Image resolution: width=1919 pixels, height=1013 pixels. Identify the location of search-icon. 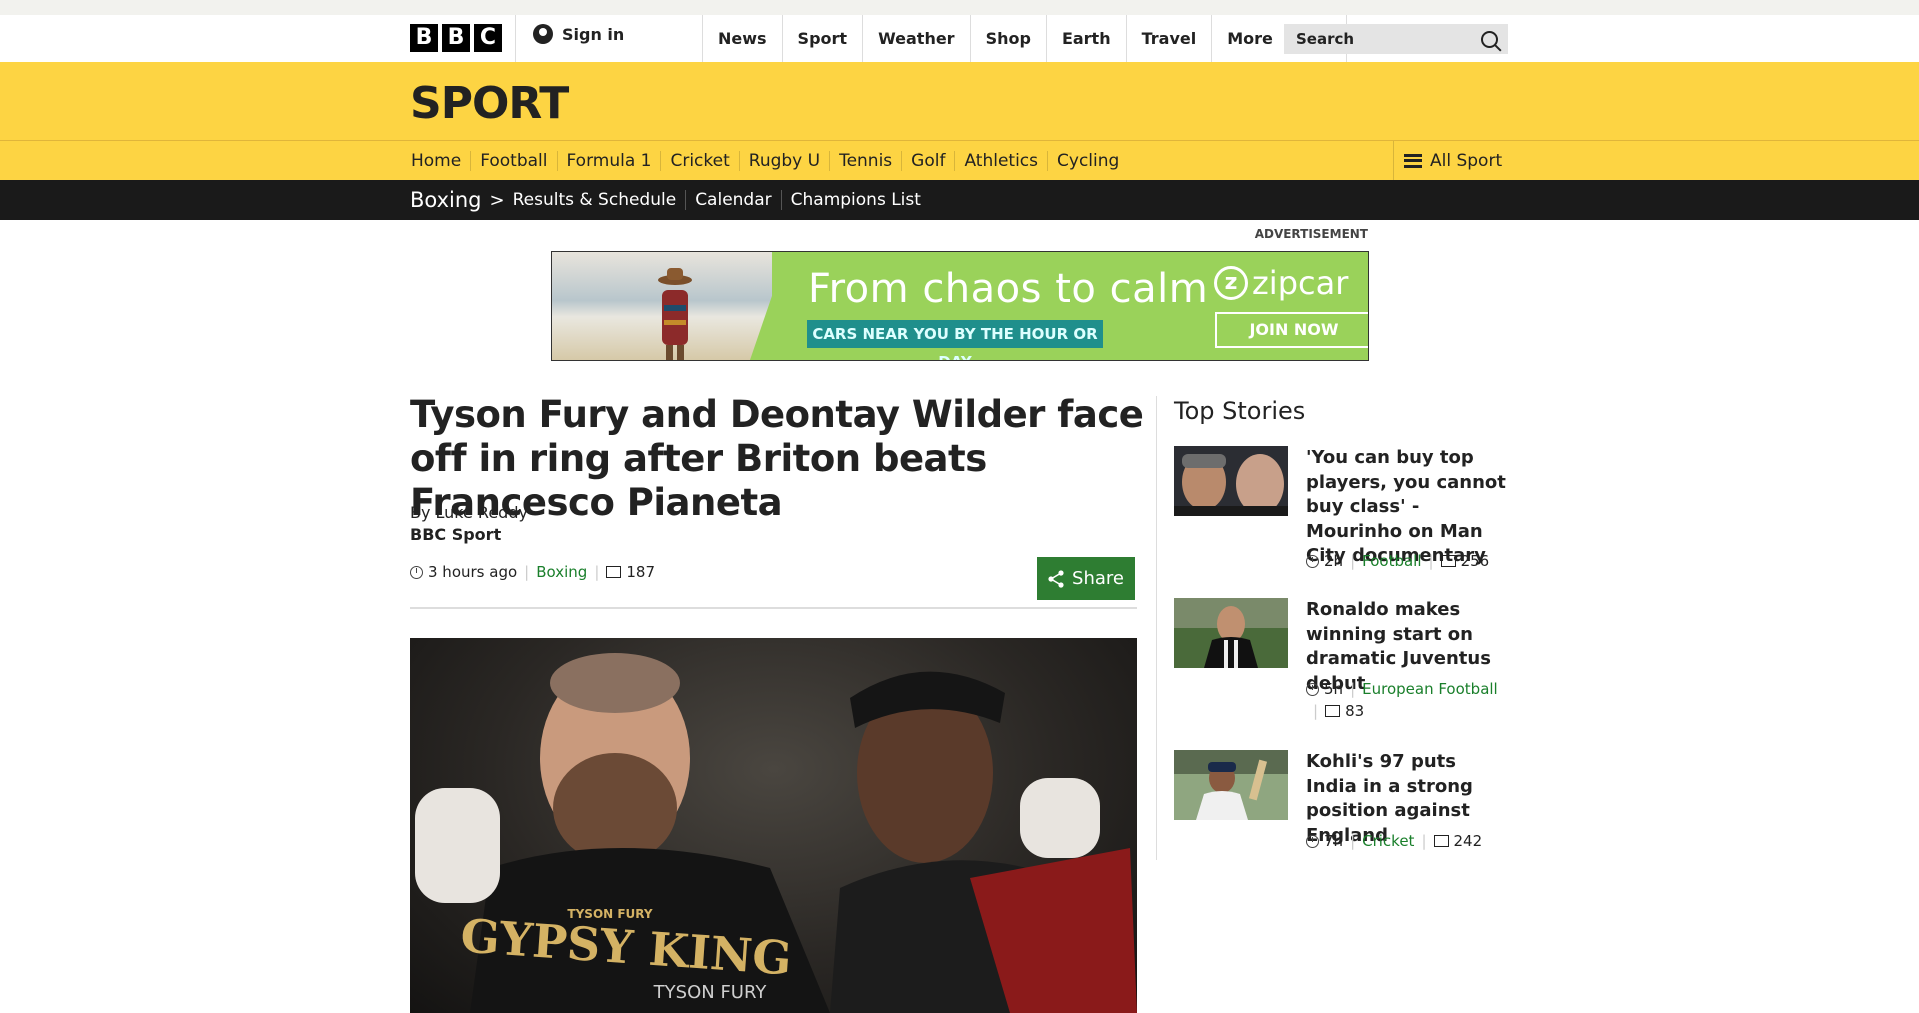
(1489, 39).